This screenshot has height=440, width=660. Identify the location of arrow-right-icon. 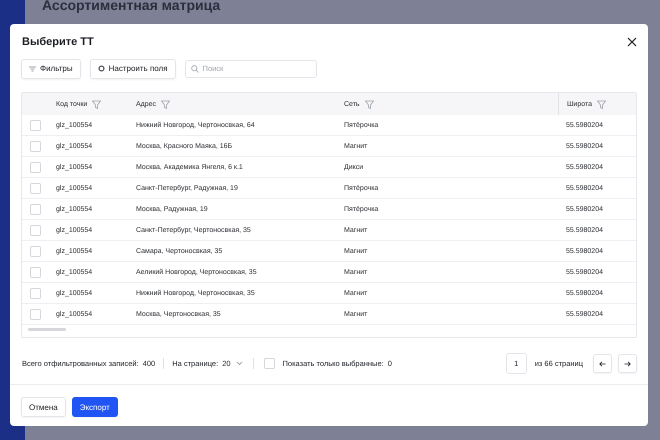
(627, 363).